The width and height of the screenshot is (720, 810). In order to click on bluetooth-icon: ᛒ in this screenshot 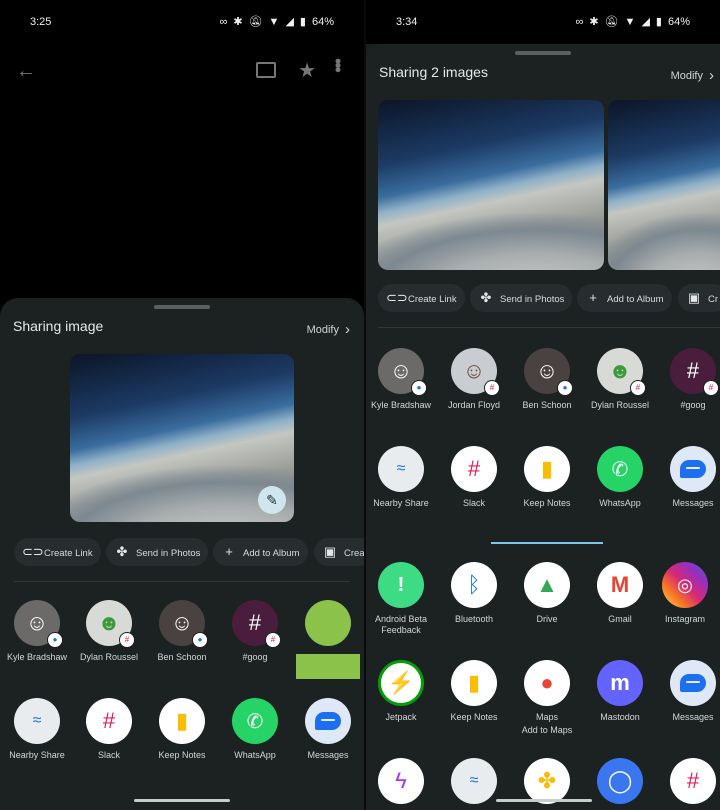, I will do `click(474, 585)`.